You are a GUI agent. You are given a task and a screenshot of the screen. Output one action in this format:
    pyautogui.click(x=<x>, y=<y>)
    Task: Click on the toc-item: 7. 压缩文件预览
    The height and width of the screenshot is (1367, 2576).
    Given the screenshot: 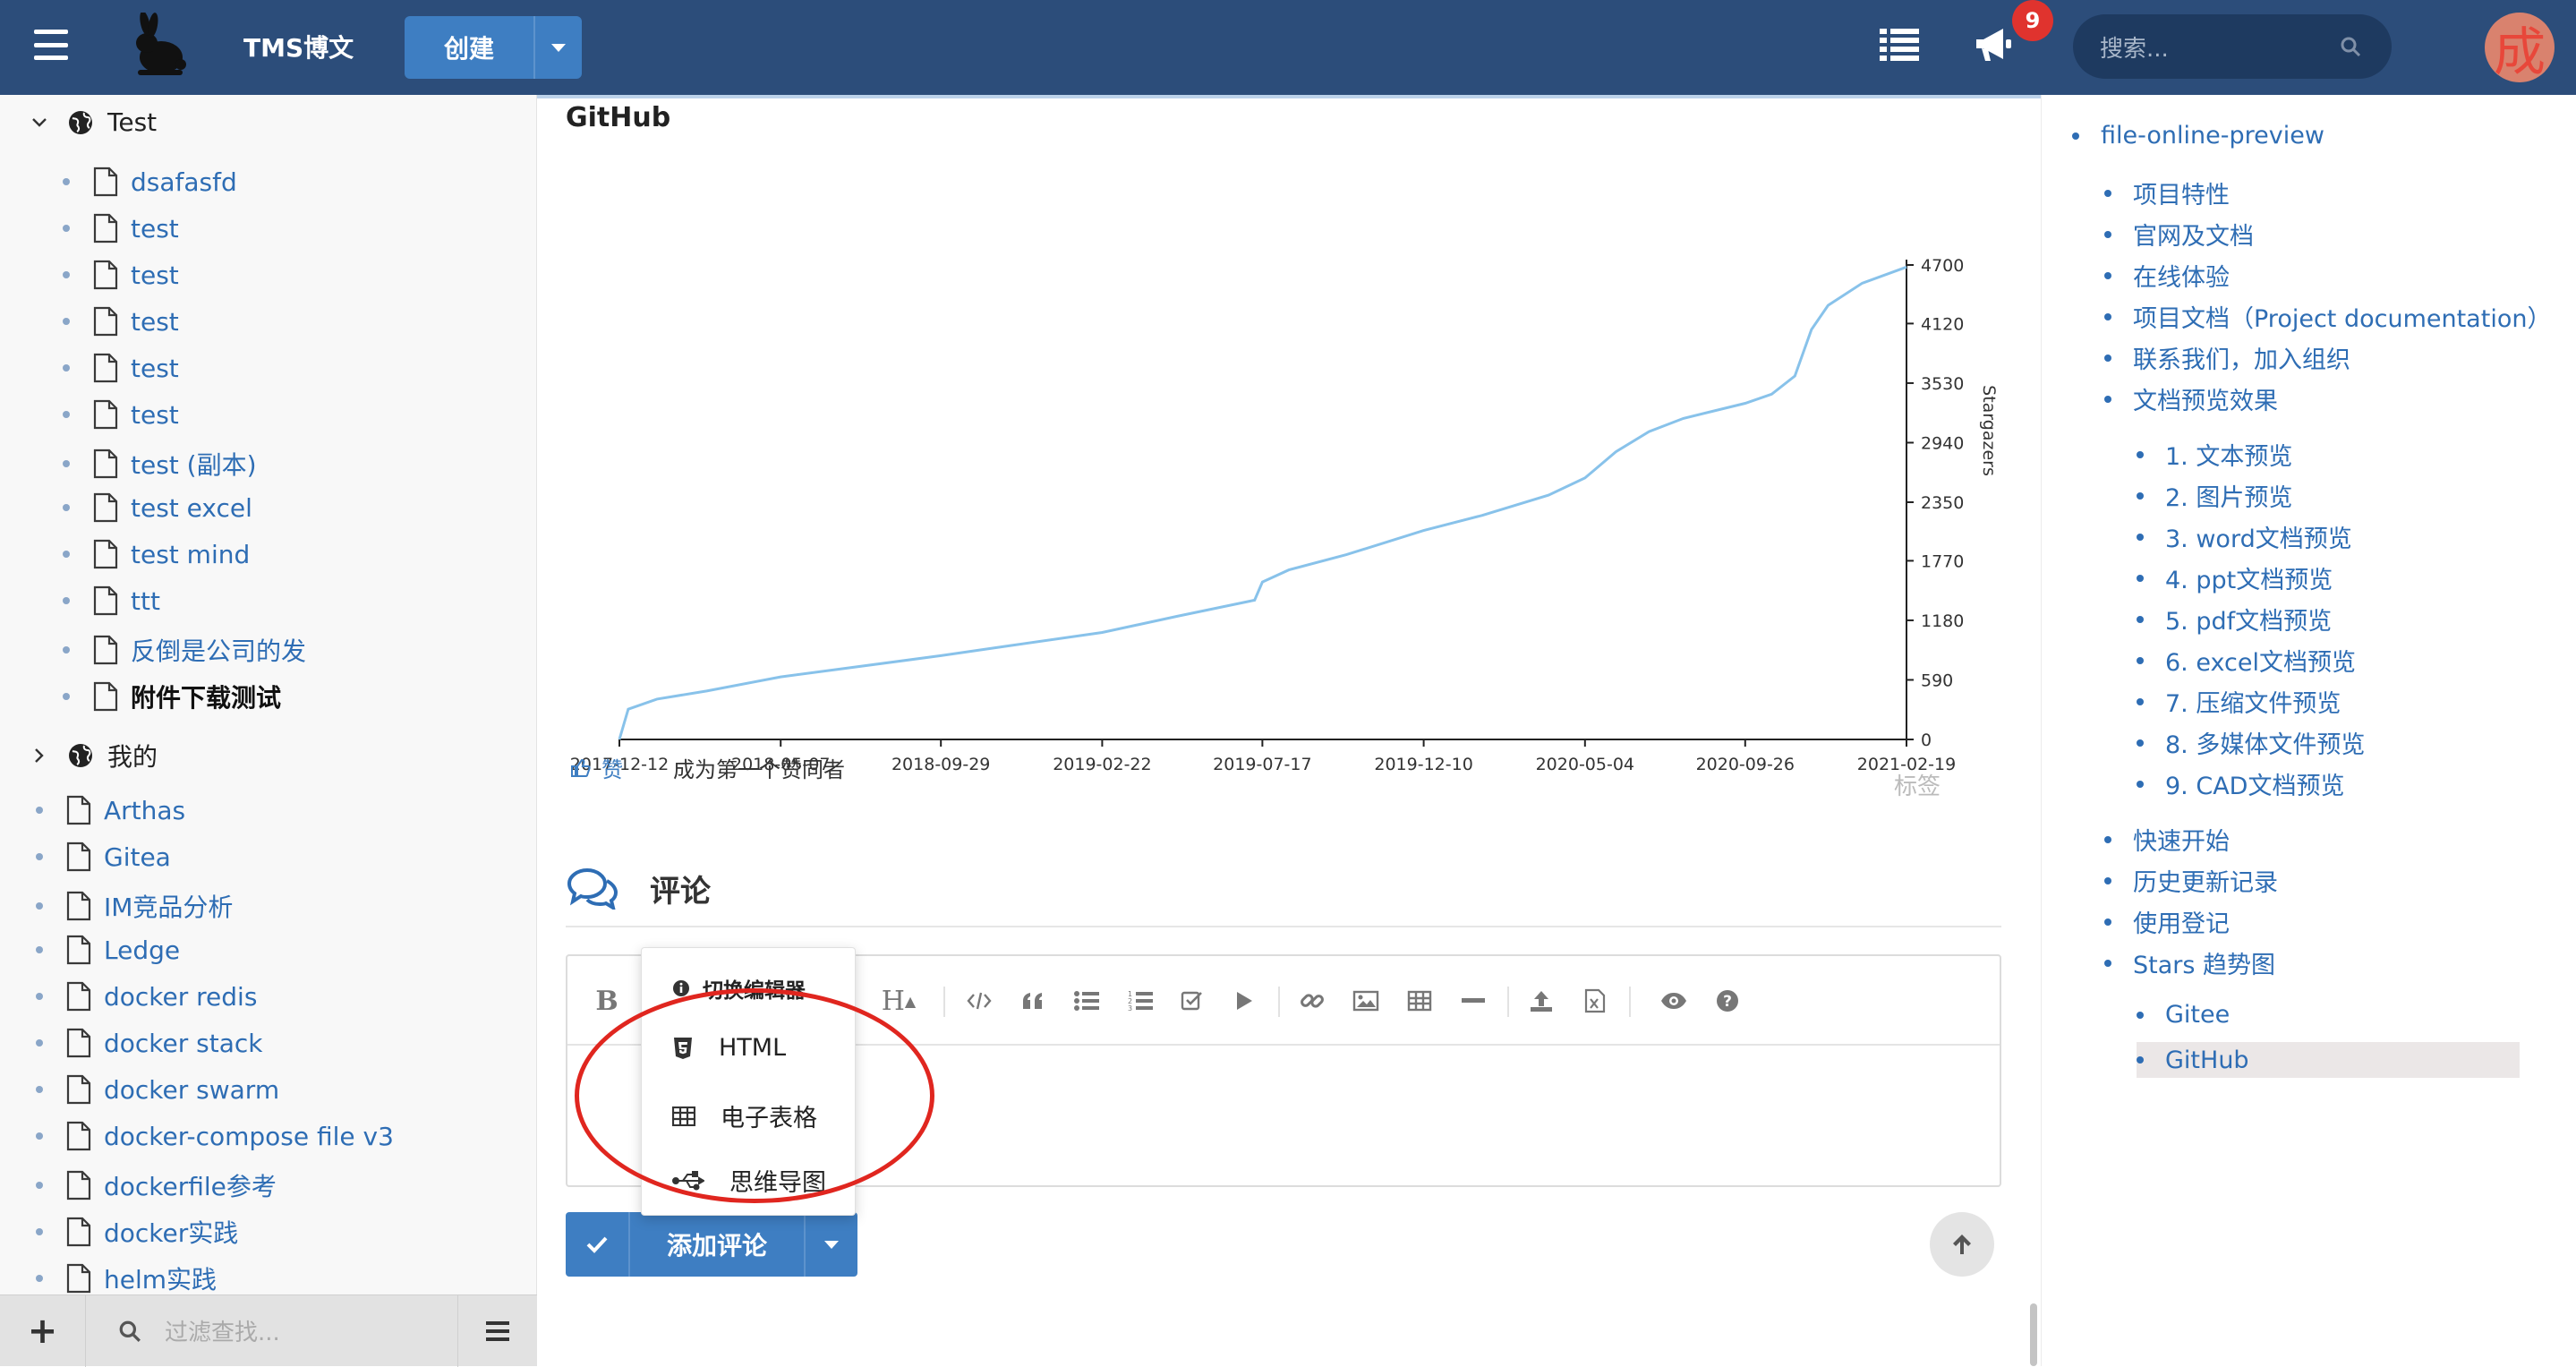 What is the action you would take?
    pyautogui.click(x=2239, y=701)
    